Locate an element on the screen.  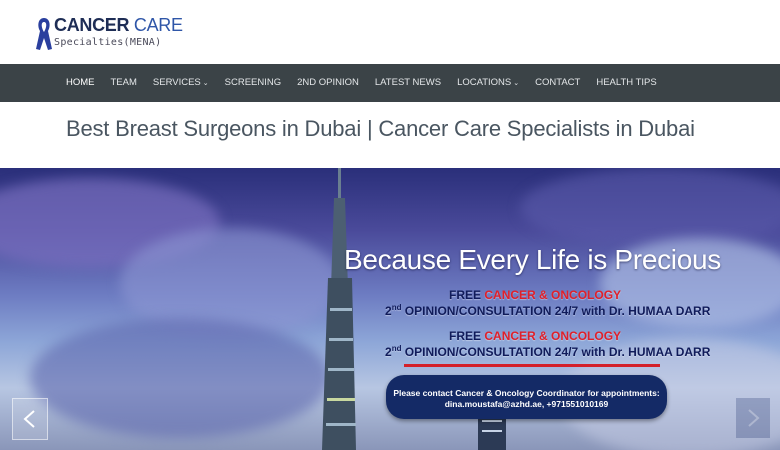
chevron-right-icon is located at coordinates (754, 418).